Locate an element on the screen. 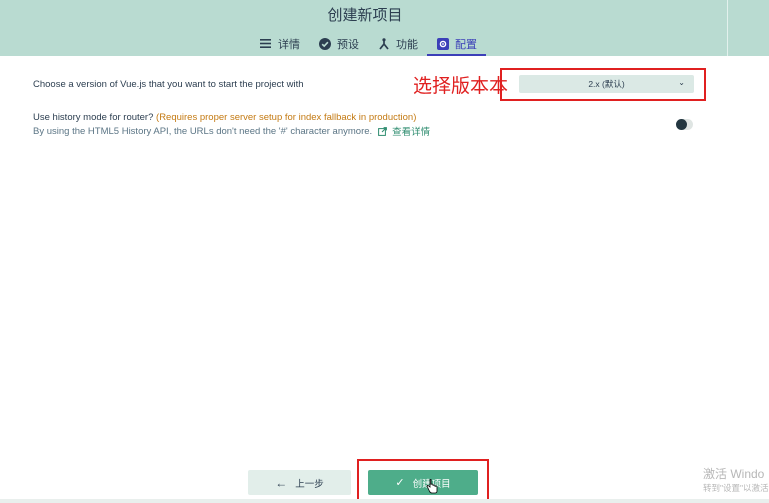 Image resolution: width=769 pixels, height=503 pixels. tab-details: 详情 is located at coordinates (279, 43).